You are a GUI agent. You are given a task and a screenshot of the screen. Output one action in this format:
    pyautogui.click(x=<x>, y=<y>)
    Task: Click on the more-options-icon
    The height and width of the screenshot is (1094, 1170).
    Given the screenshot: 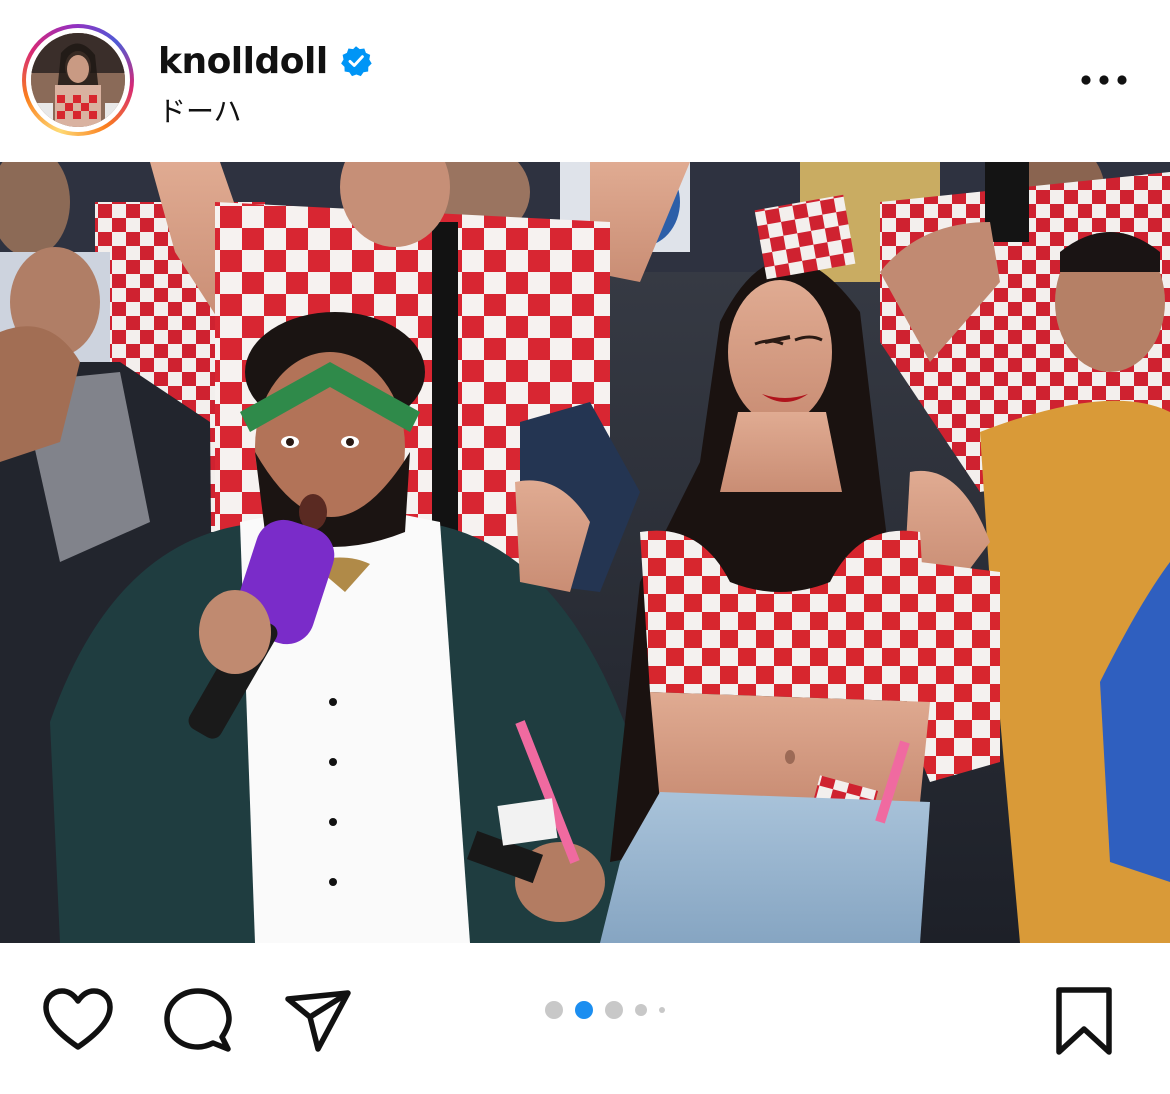 What is the action you would take?
    pyautogui.click(x=1104, y=80)
    